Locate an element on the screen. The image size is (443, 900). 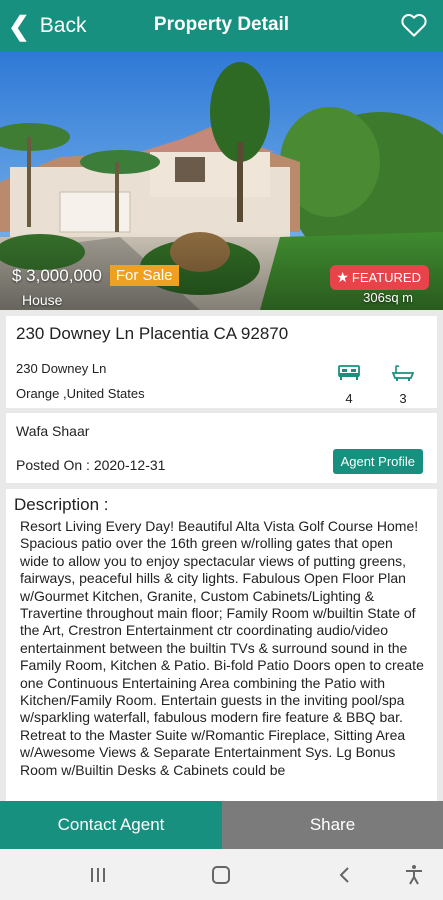
featured-badge: ★ FEATURED is located at coordinates (379, 277).